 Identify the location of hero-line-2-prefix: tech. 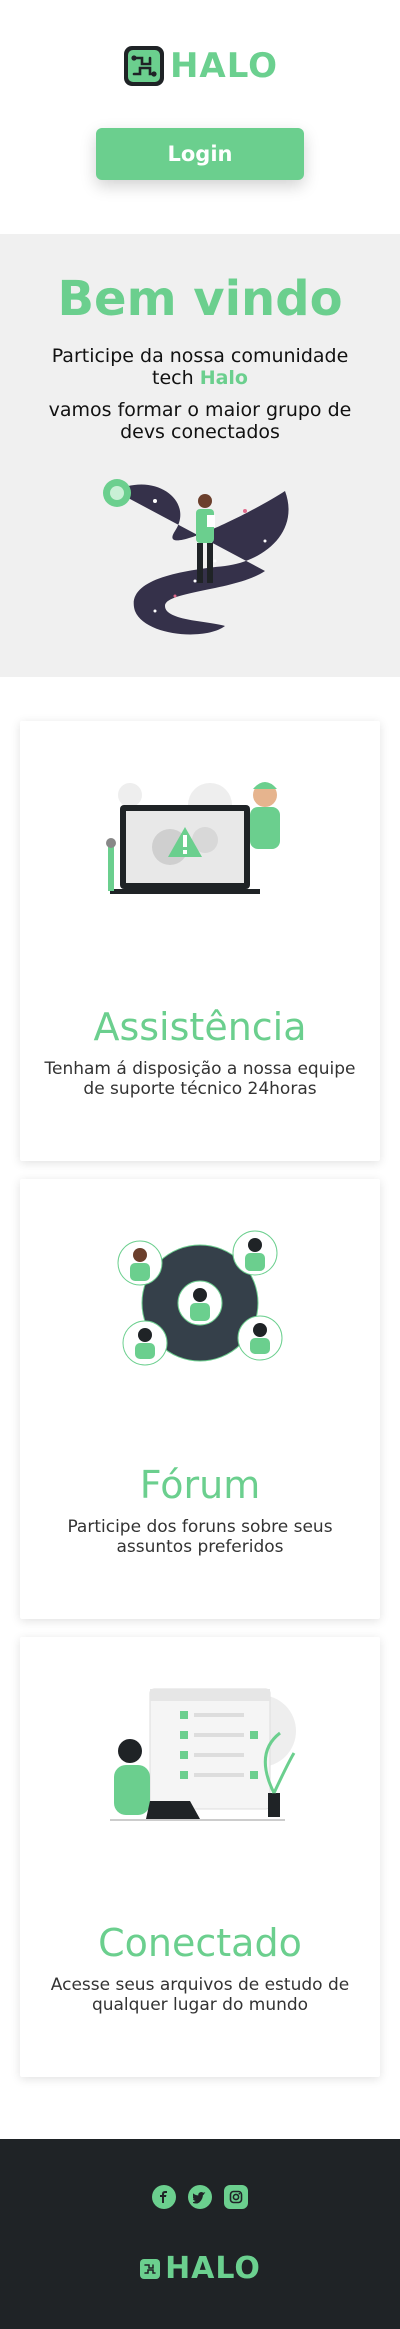
(173, 378).